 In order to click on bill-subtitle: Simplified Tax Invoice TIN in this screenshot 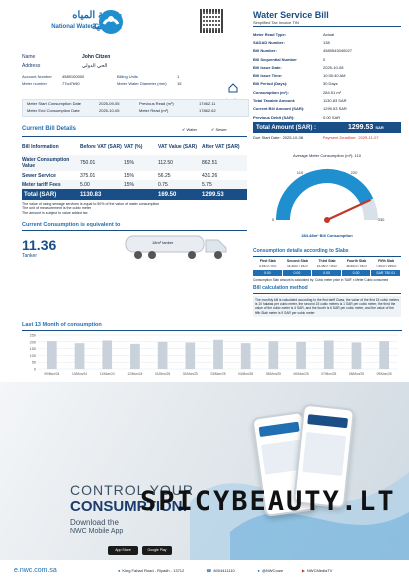, I will do `click(276, 22)`.